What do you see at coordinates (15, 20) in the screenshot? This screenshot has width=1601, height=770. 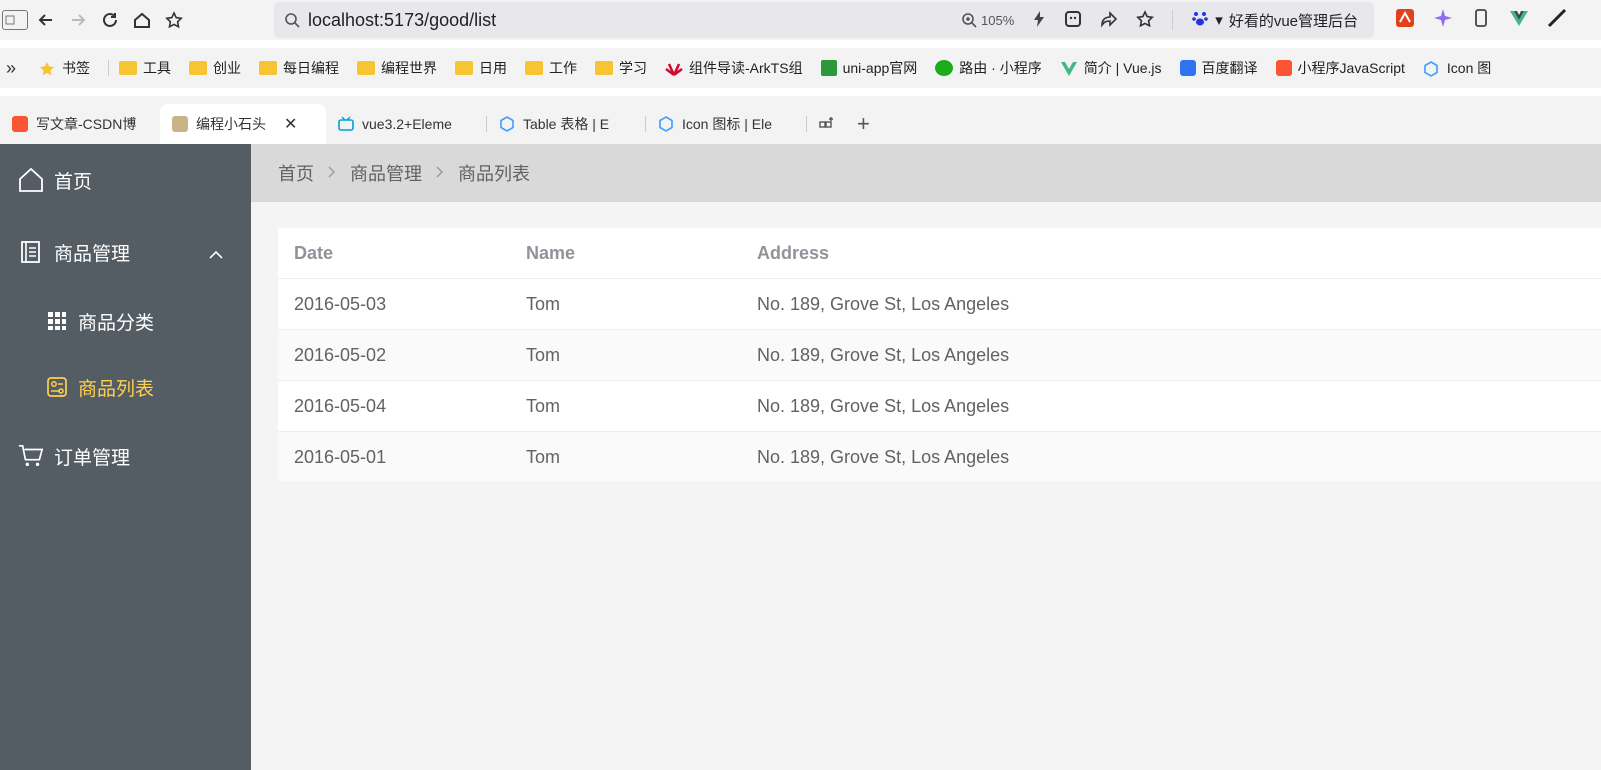 I see `tab-list-icon` at bounding box center [15, 20].